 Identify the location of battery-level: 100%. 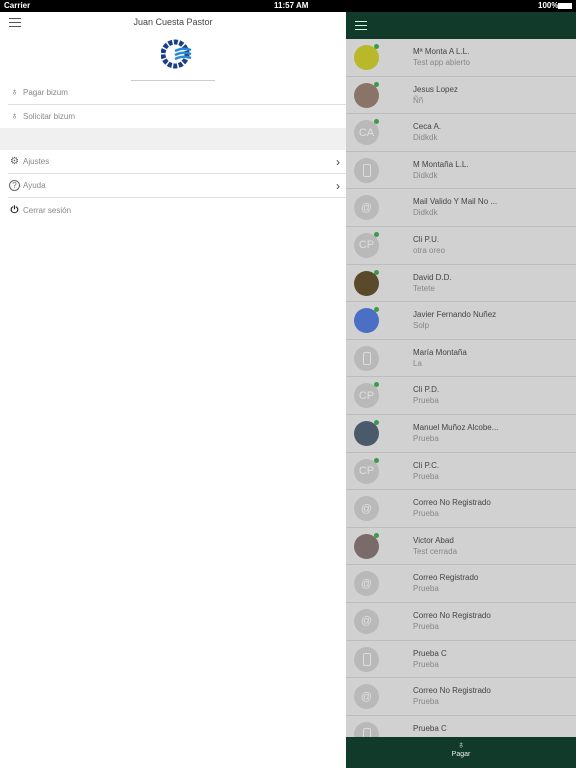
(548, 5).